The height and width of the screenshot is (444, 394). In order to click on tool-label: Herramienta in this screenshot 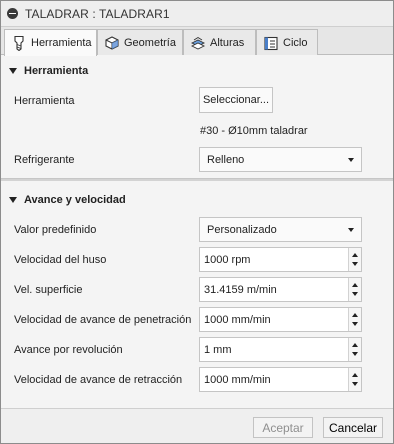, I will do `click(44, 101)`.